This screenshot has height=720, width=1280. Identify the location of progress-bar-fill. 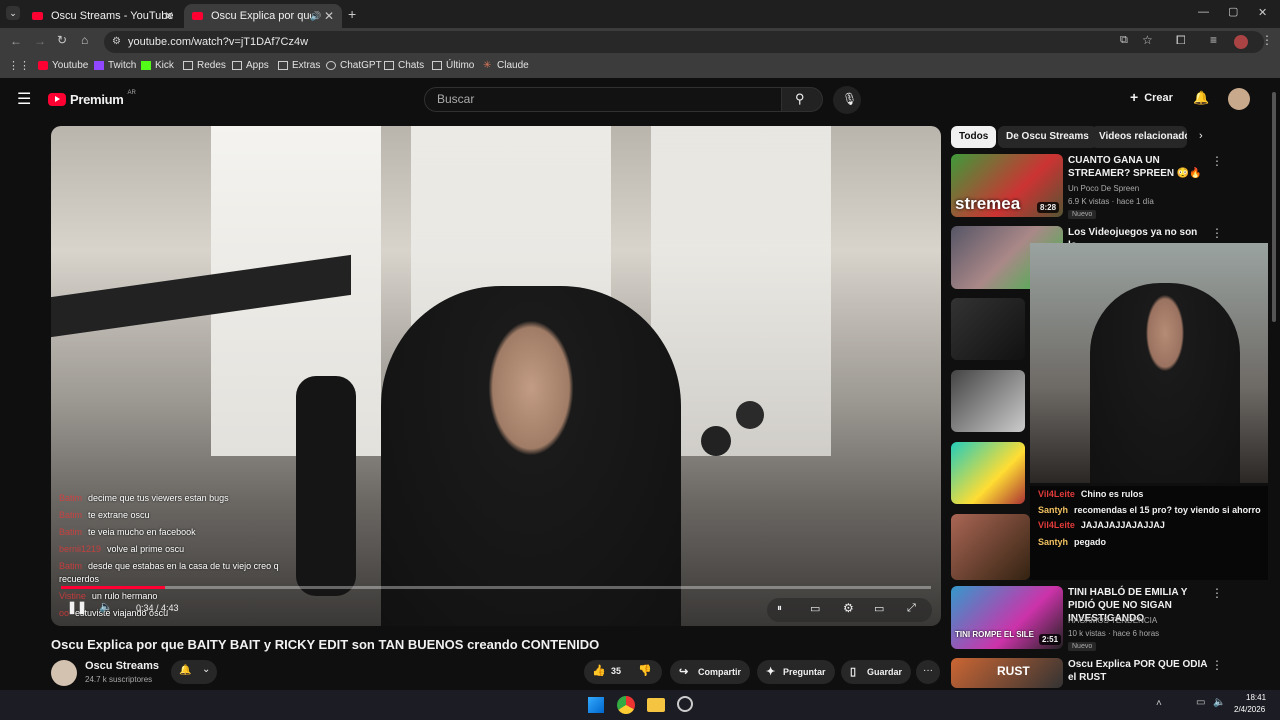
(113, 587).